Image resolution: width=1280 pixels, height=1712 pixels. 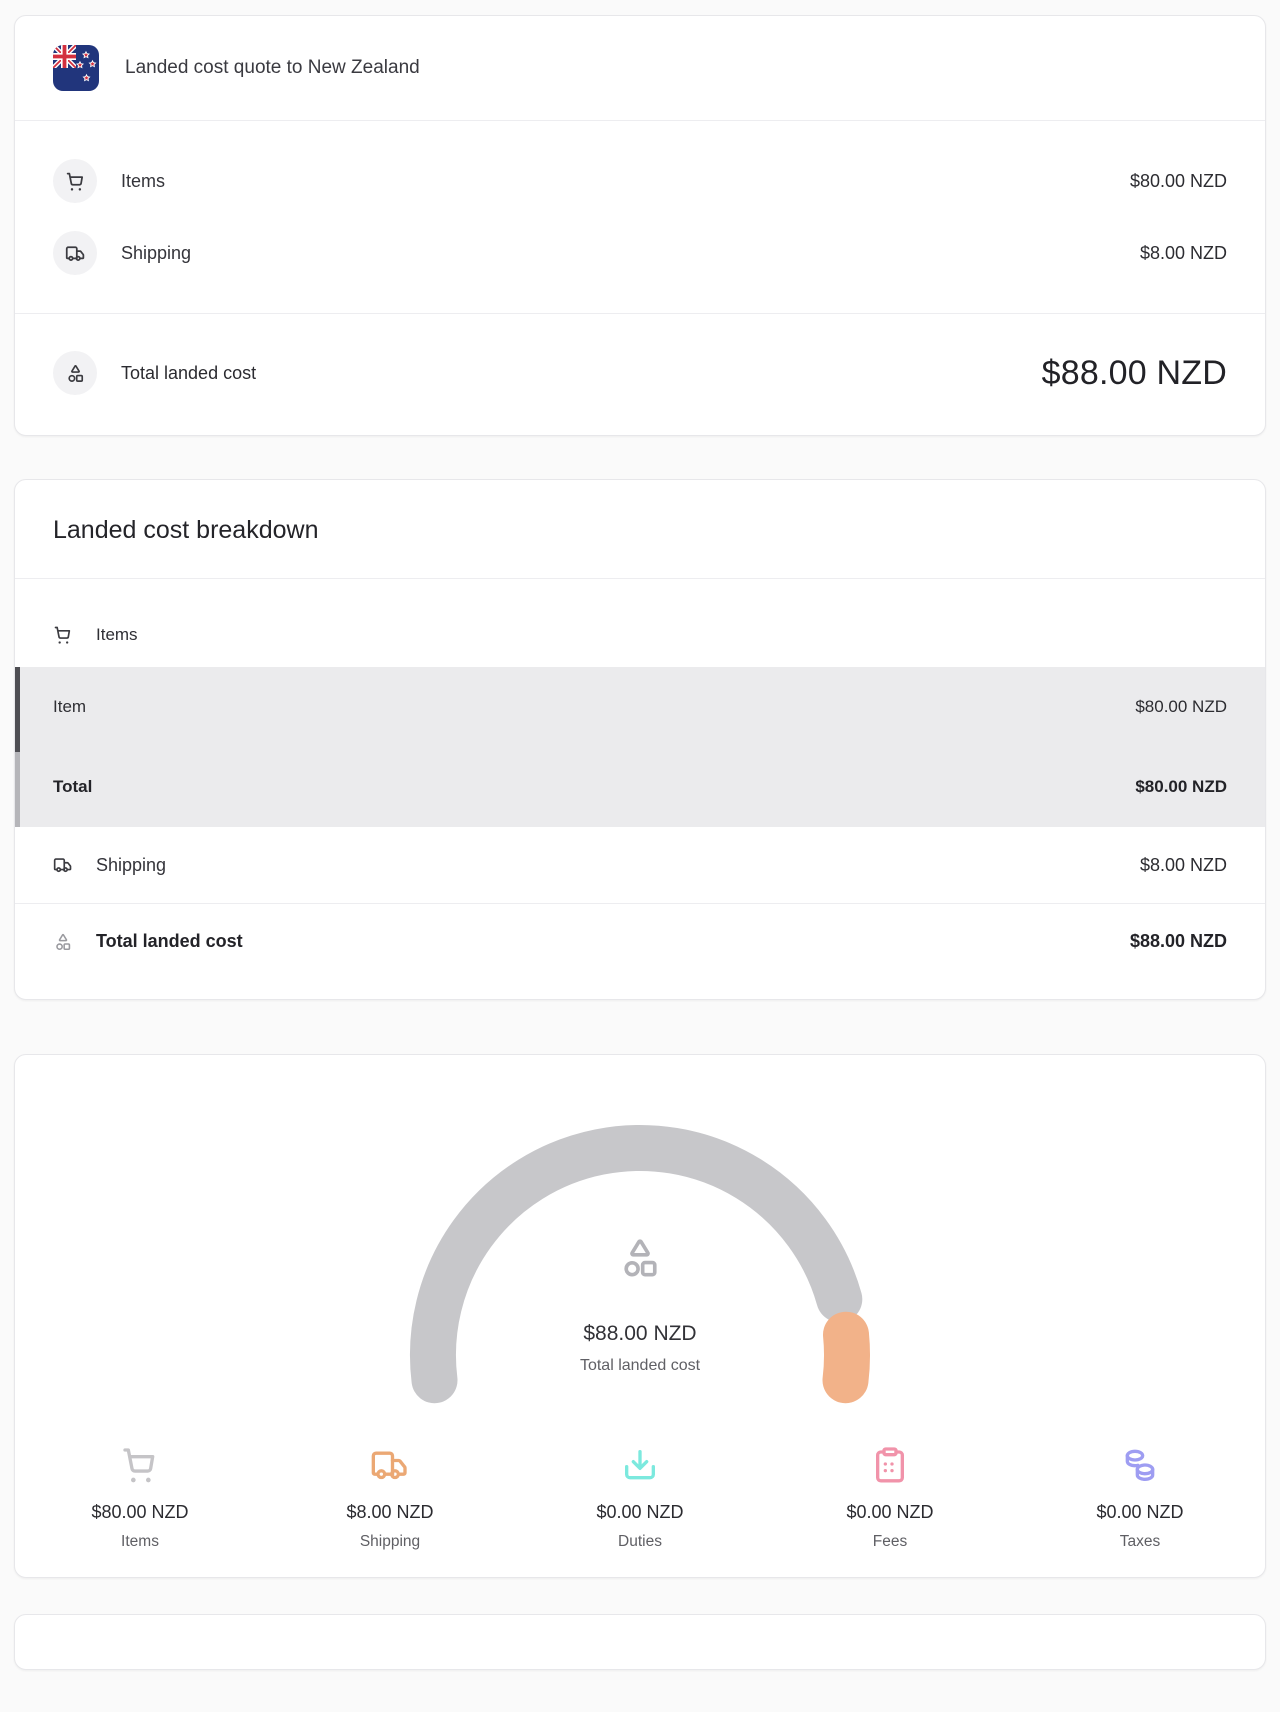 What do you see at coordinates (390, 1498) in the screenshot?
I see `legend-item-shipping: $8.00 NZD Shipping` at bounding box center [390, 1498].